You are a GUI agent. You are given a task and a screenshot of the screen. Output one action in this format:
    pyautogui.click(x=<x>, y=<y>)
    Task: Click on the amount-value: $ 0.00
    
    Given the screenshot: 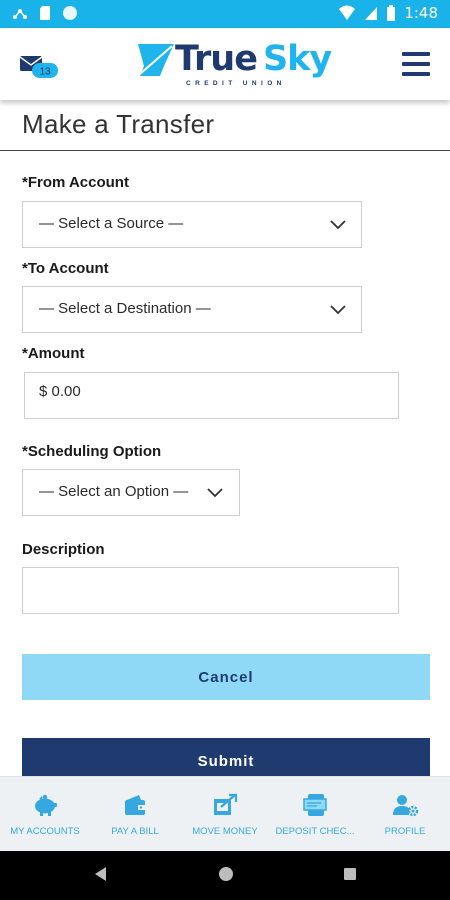 What is the action you would take?
    pyautogui.click(x=60, y=391)
    